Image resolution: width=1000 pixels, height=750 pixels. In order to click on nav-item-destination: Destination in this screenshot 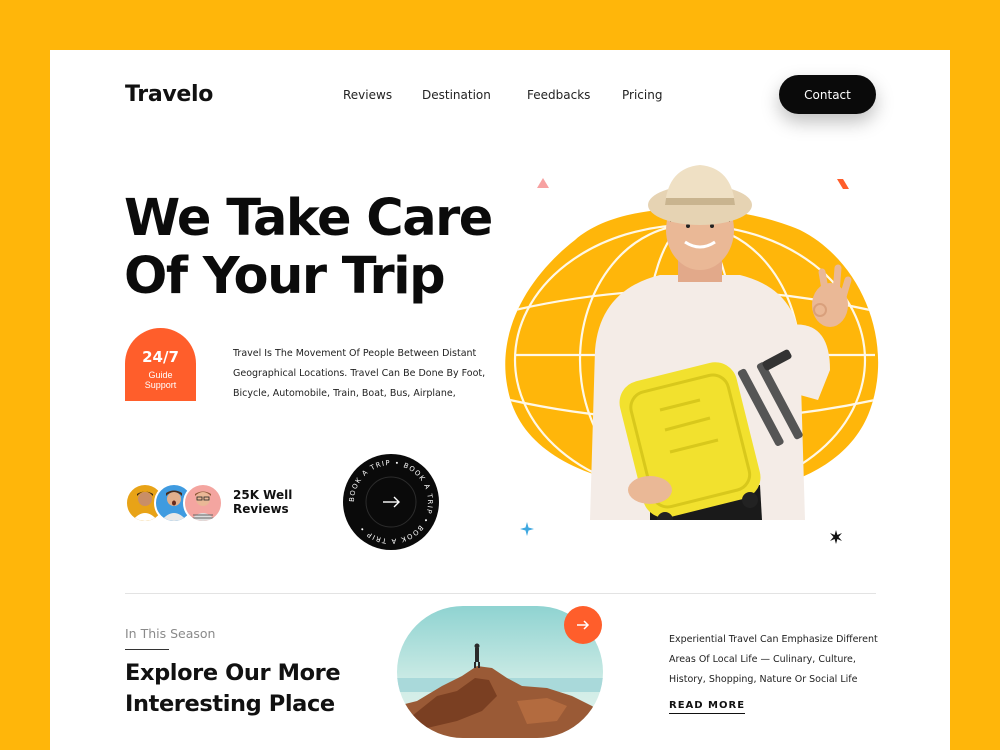, I will do `click(456, 95)`.